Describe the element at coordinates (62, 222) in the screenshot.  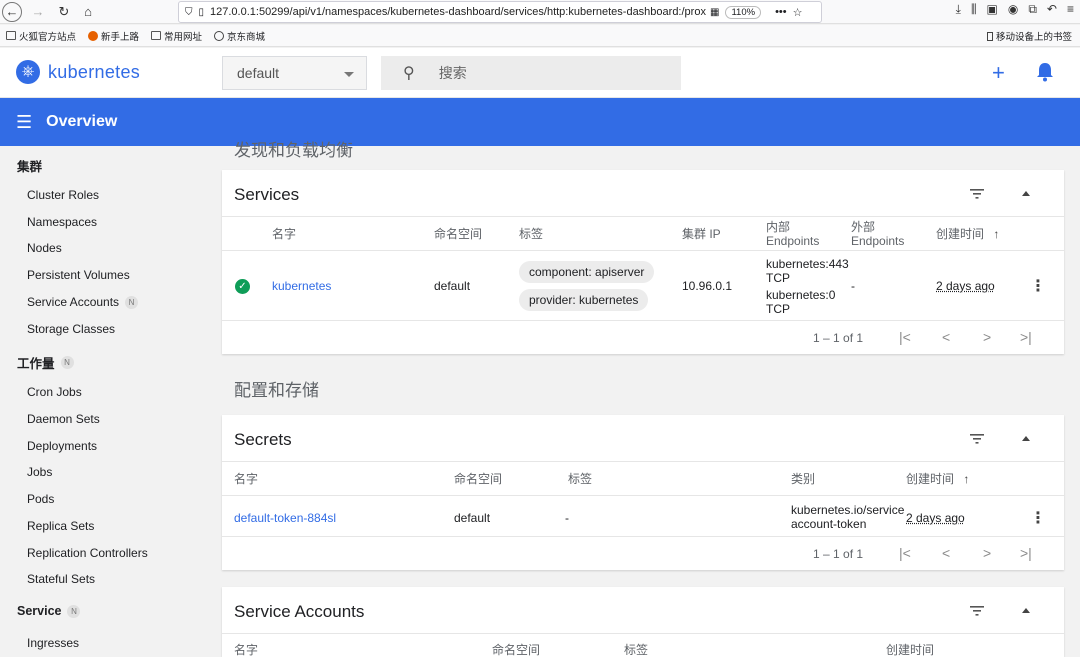
I see `sidebar-item-namespaces: Namespaces` at that location.